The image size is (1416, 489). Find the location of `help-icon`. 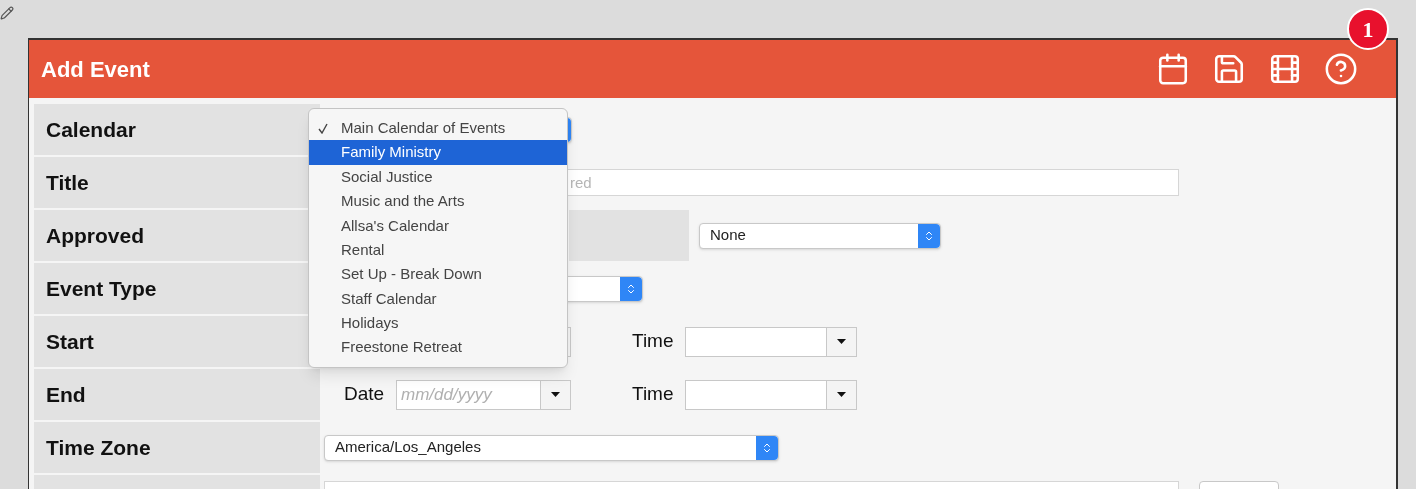

help-icon is located at coordinates (1341, 69).